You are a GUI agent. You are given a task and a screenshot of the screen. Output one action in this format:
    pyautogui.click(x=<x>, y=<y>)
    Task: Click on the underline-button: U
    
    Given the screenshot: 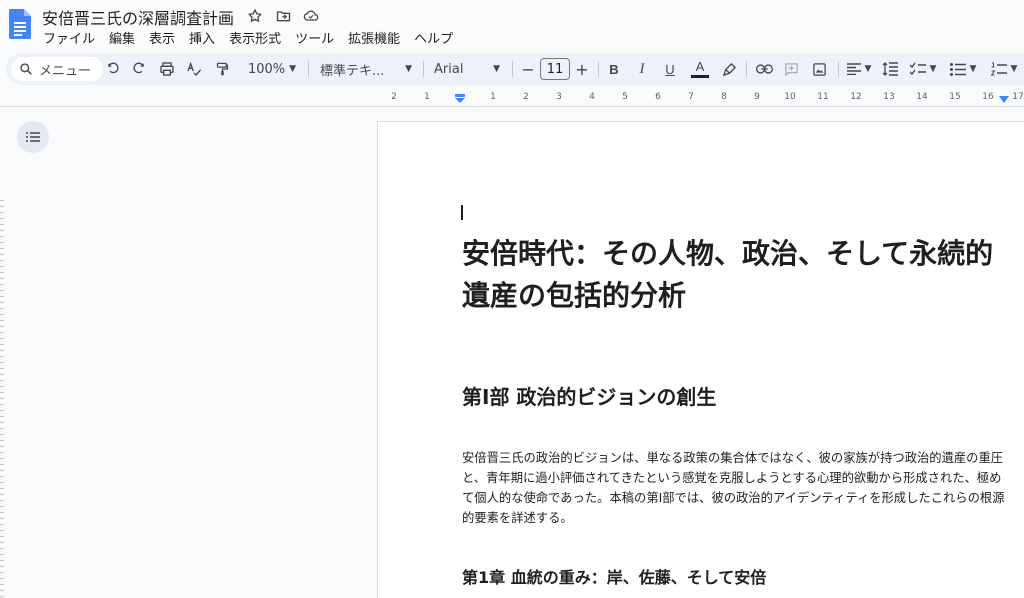 What is the action you would take?
    pyautogui.click(x=670, y=69)
    